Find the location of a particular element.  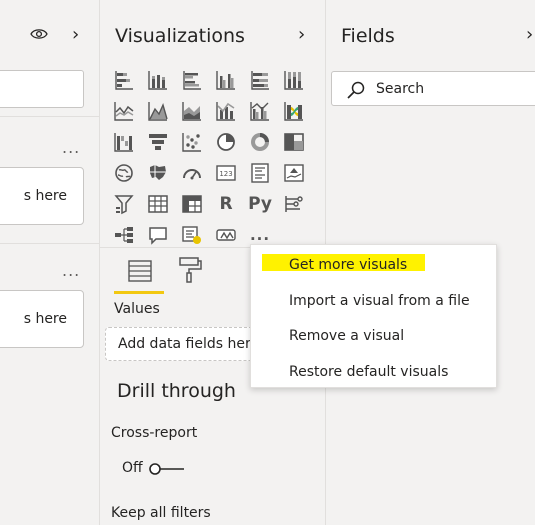

clustered-column-chart-icon is located at coordinates (226, 80).